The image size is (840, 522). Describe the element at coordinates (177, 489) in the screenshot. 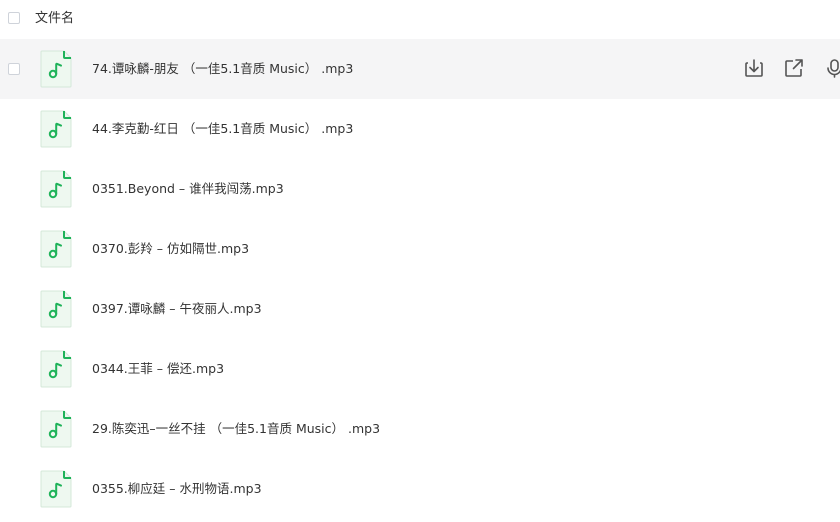

I see `file-name: 0355.柳应廷 – 水刑物语.mp3` at that location.